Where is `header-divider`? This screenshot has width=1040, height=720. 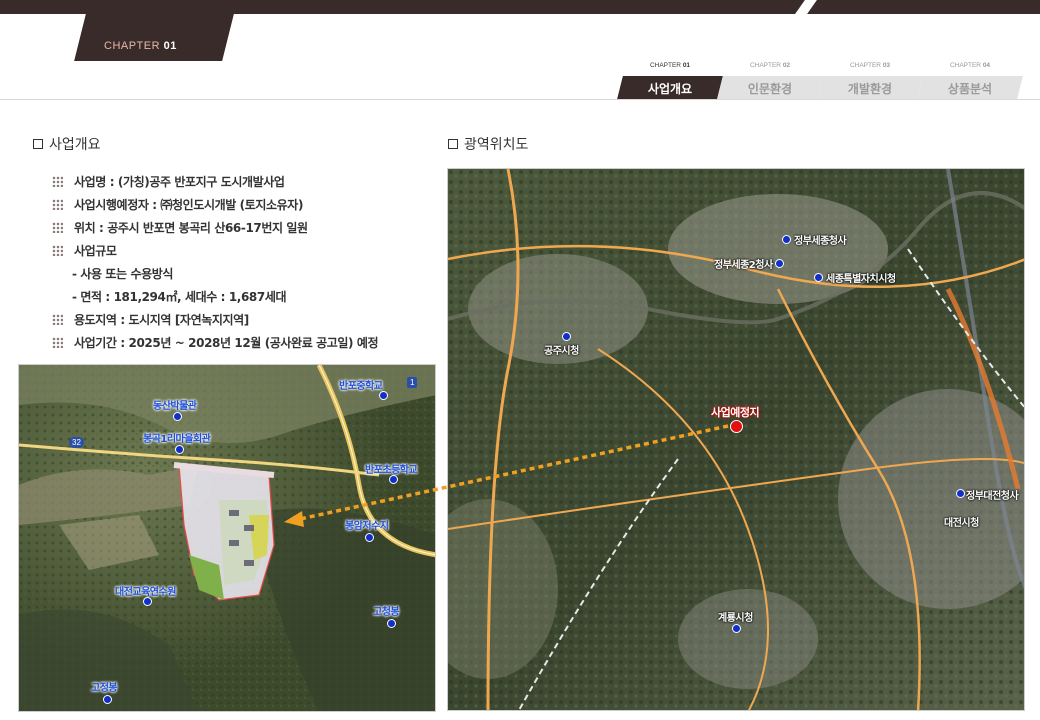 header-divider is located at coordinates (520, 99).